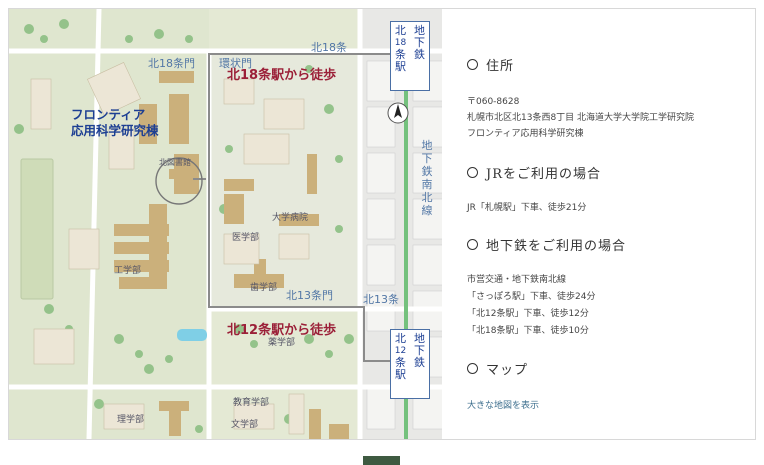  What do you see at coordinates (527, 208) in the screenshot?
I see `jr-line1: JR「札幌駅」下車、徒歩21分` at bounding box center [527, 208].